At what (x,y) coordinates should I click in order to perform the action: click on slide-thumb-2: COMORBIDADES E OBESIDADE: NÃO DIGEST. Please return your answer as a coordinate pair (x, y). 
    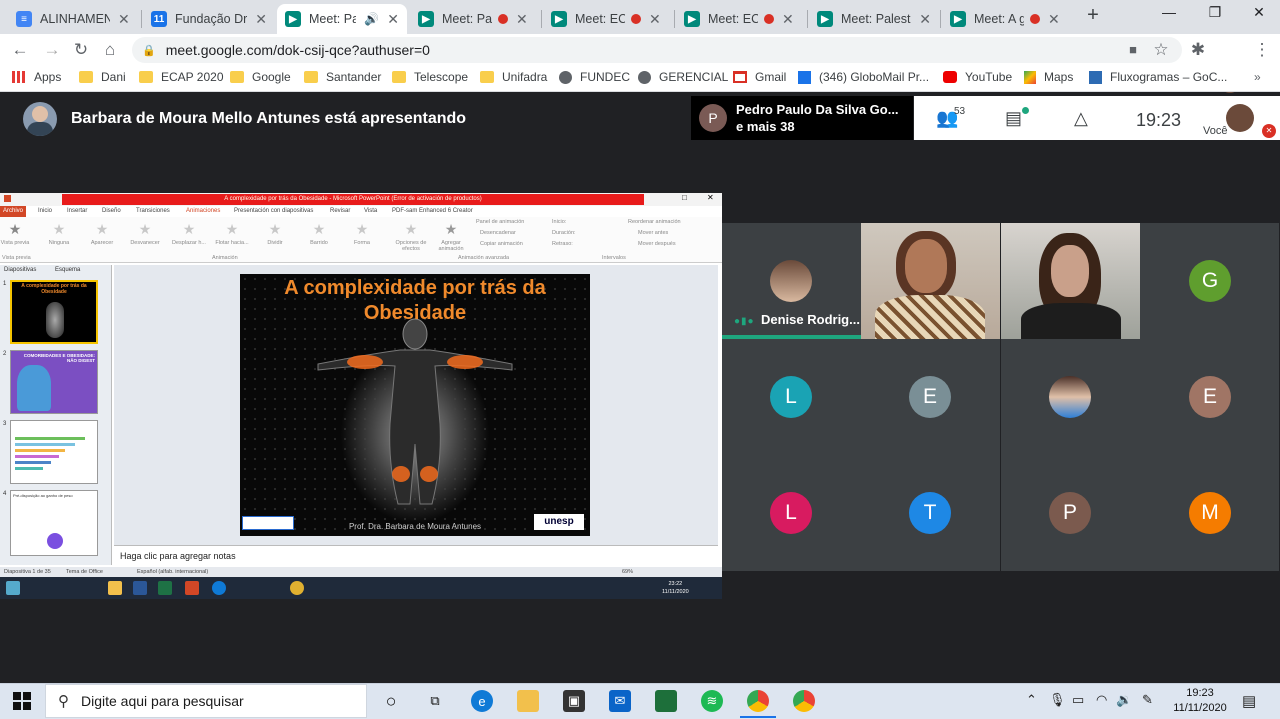
    Looking at the image, I should click on (54, 382).